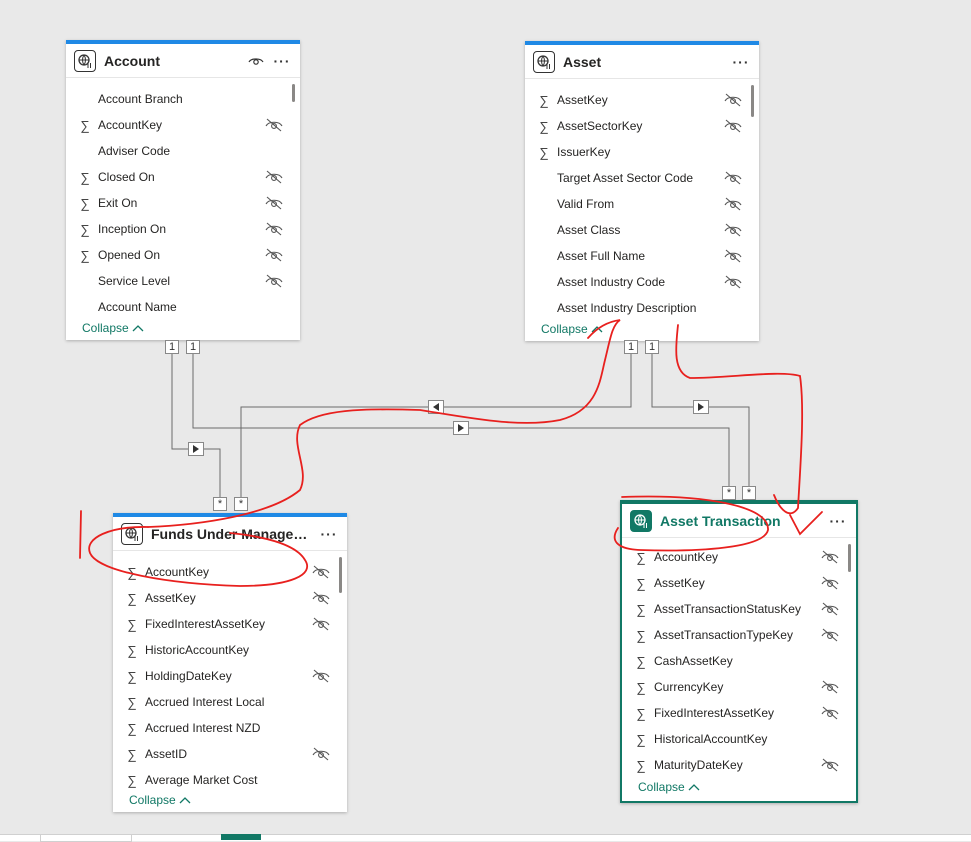 This screenshot has width=971, height=842. I want to click on annotation-tick, so click(80, 534).